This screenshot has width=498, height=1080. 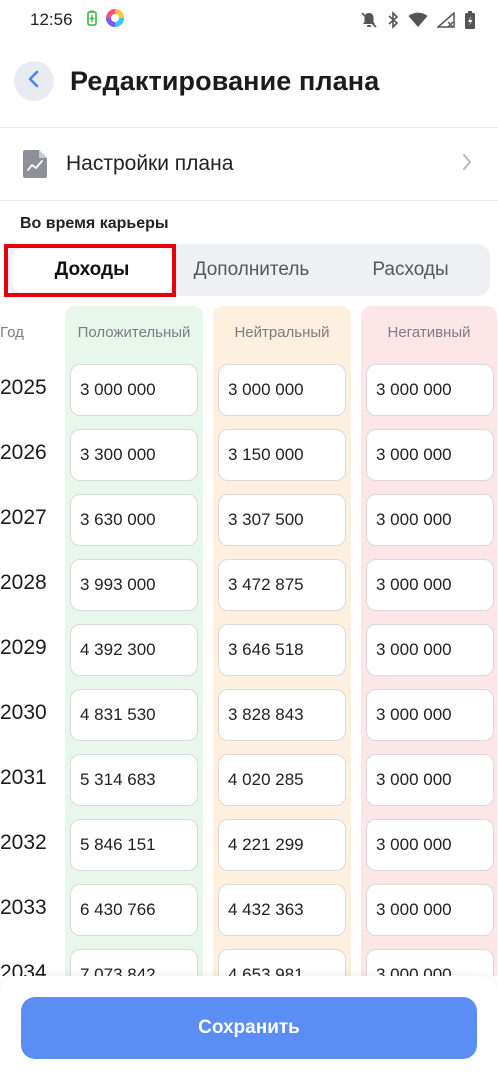 I want to click on table-row: 2034 7 073 842 4 653 981 3 000 000, so click(x=249, y=962).